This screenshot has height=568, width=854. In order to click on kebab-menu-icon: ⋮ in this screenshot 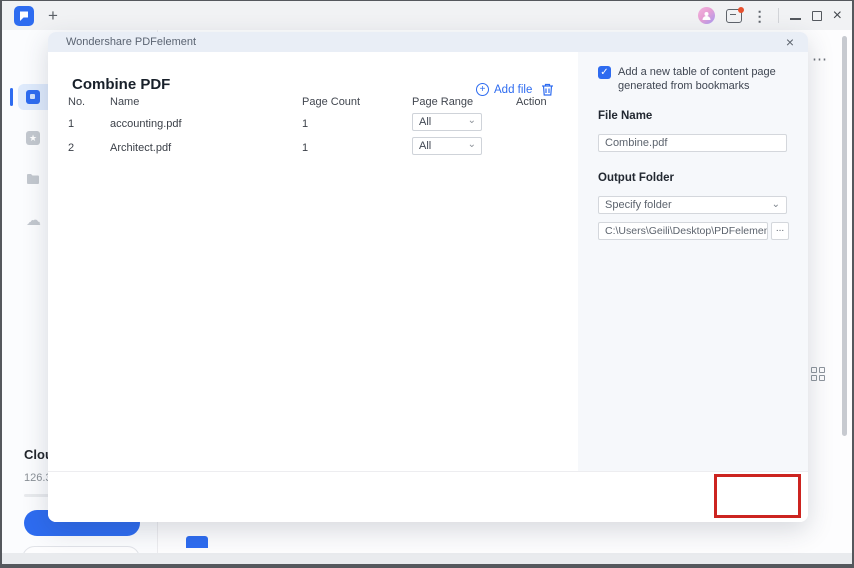, I will do `click(760, 16)`.